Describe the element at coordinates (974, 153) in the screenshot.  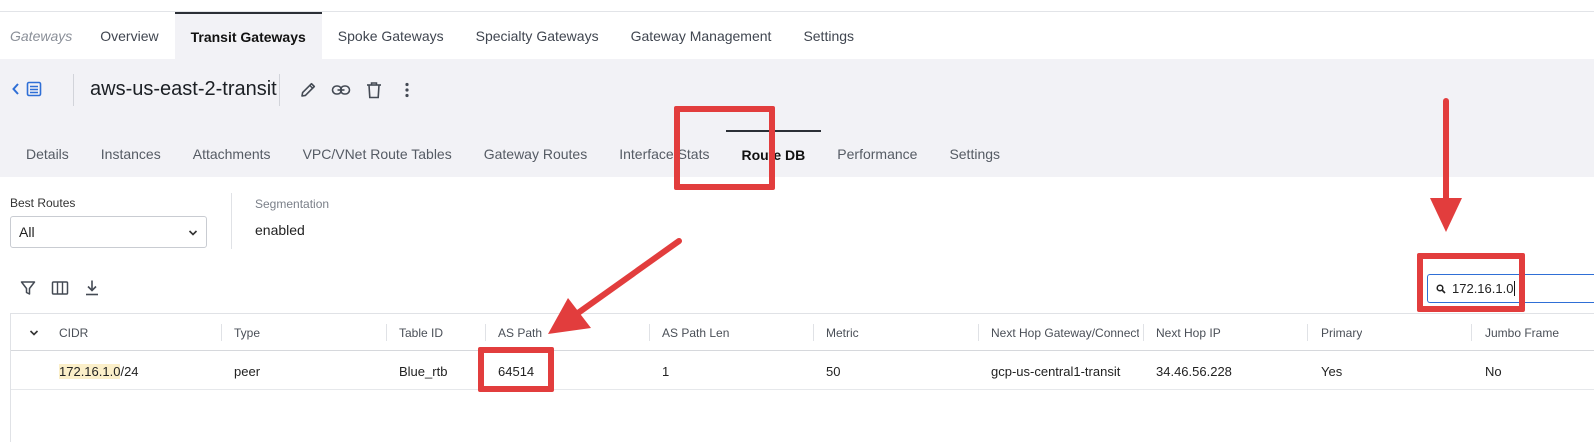
I see `subtab-settings: Settings` at that location.